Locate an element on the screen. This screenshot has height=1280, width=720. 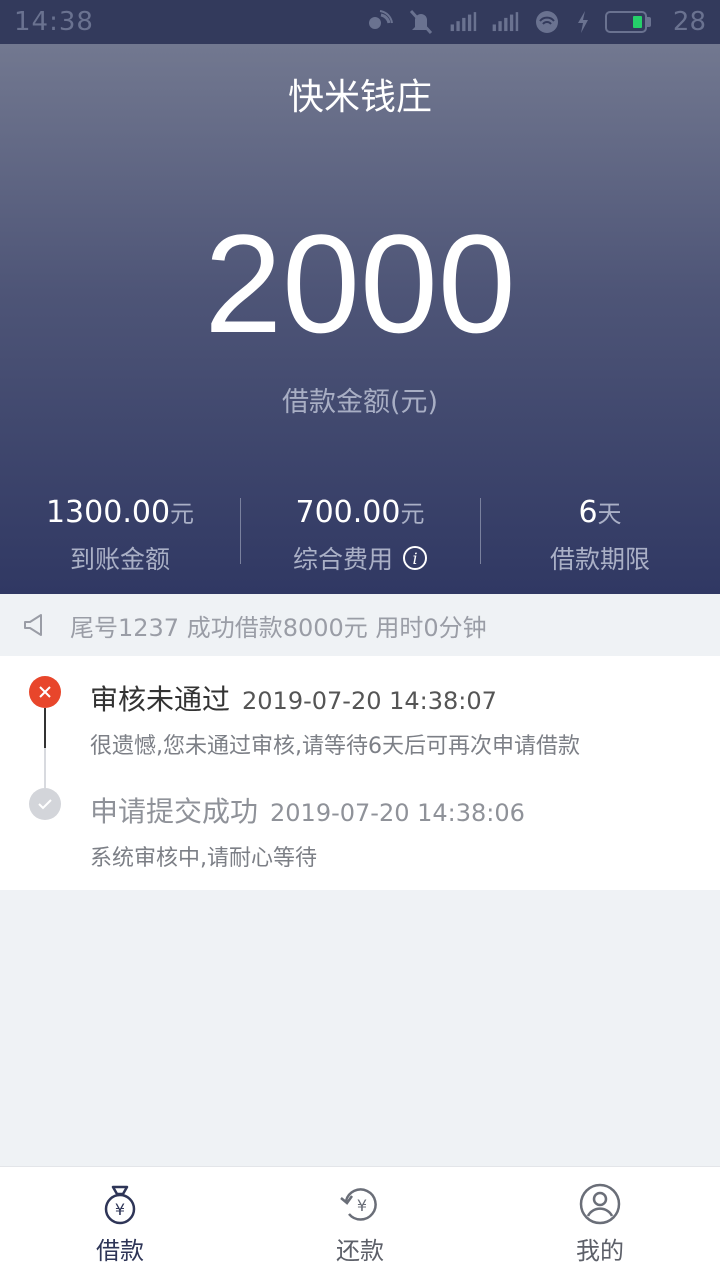
signal-wave-icon is located at coordinates (380, 19).